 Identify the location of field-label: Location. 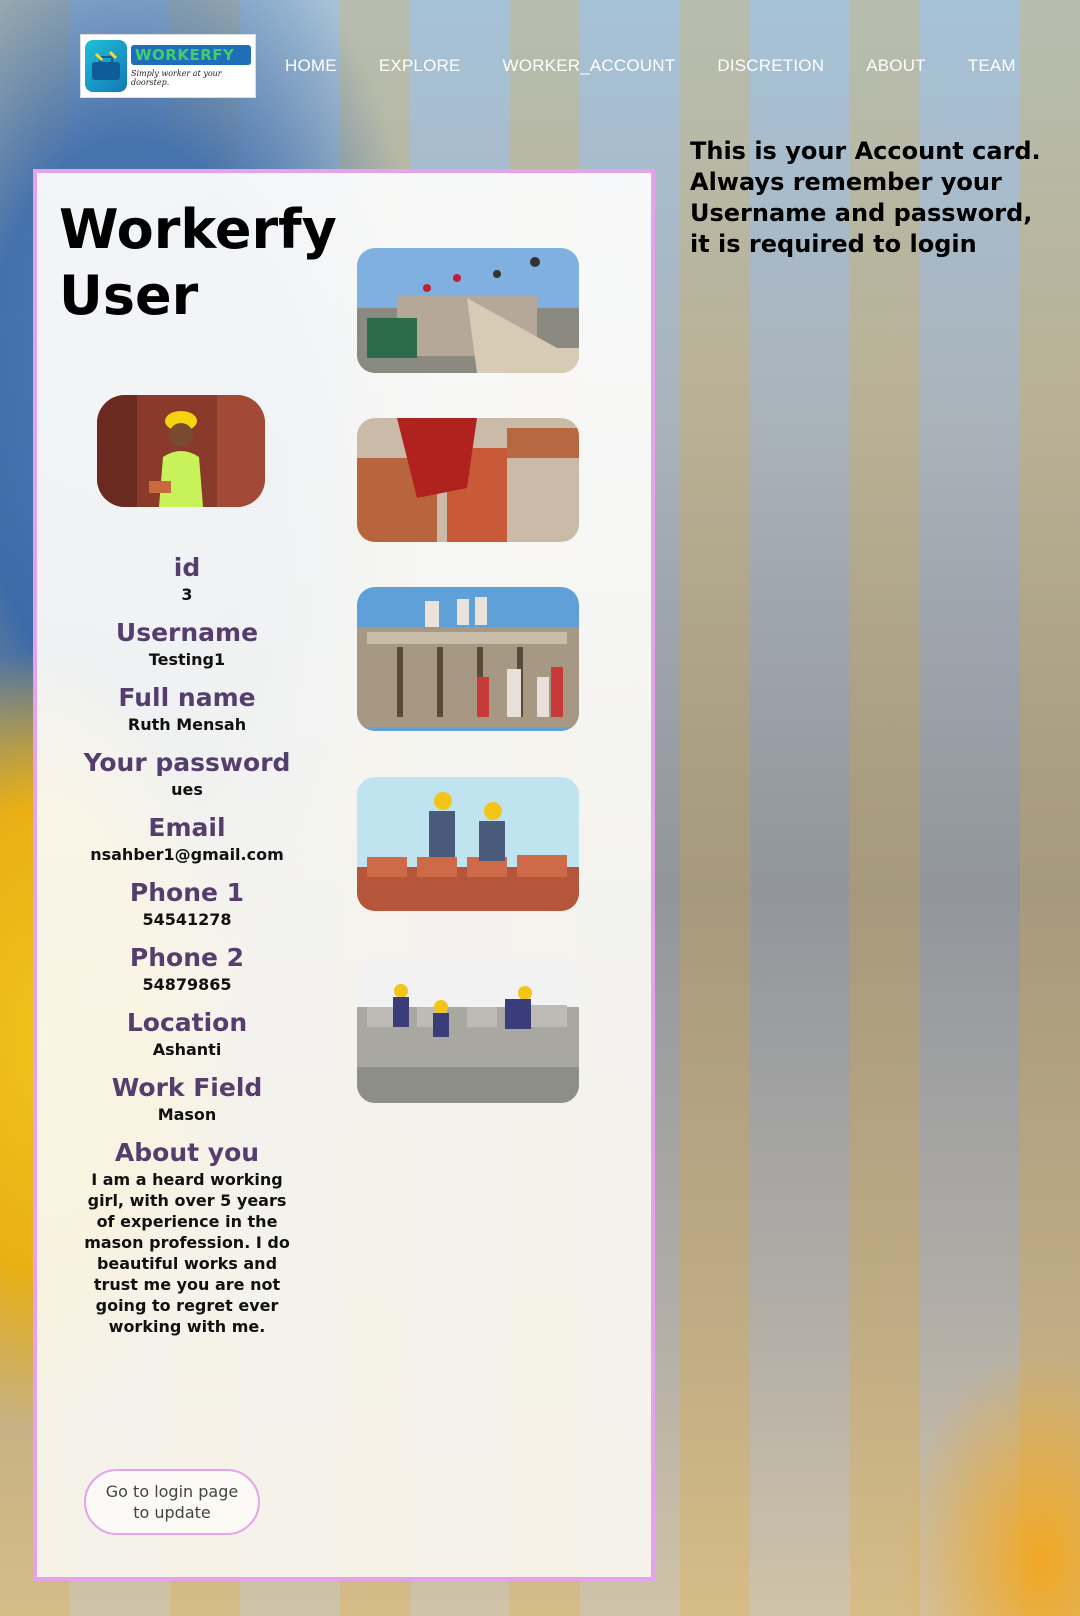
(187, 1022).